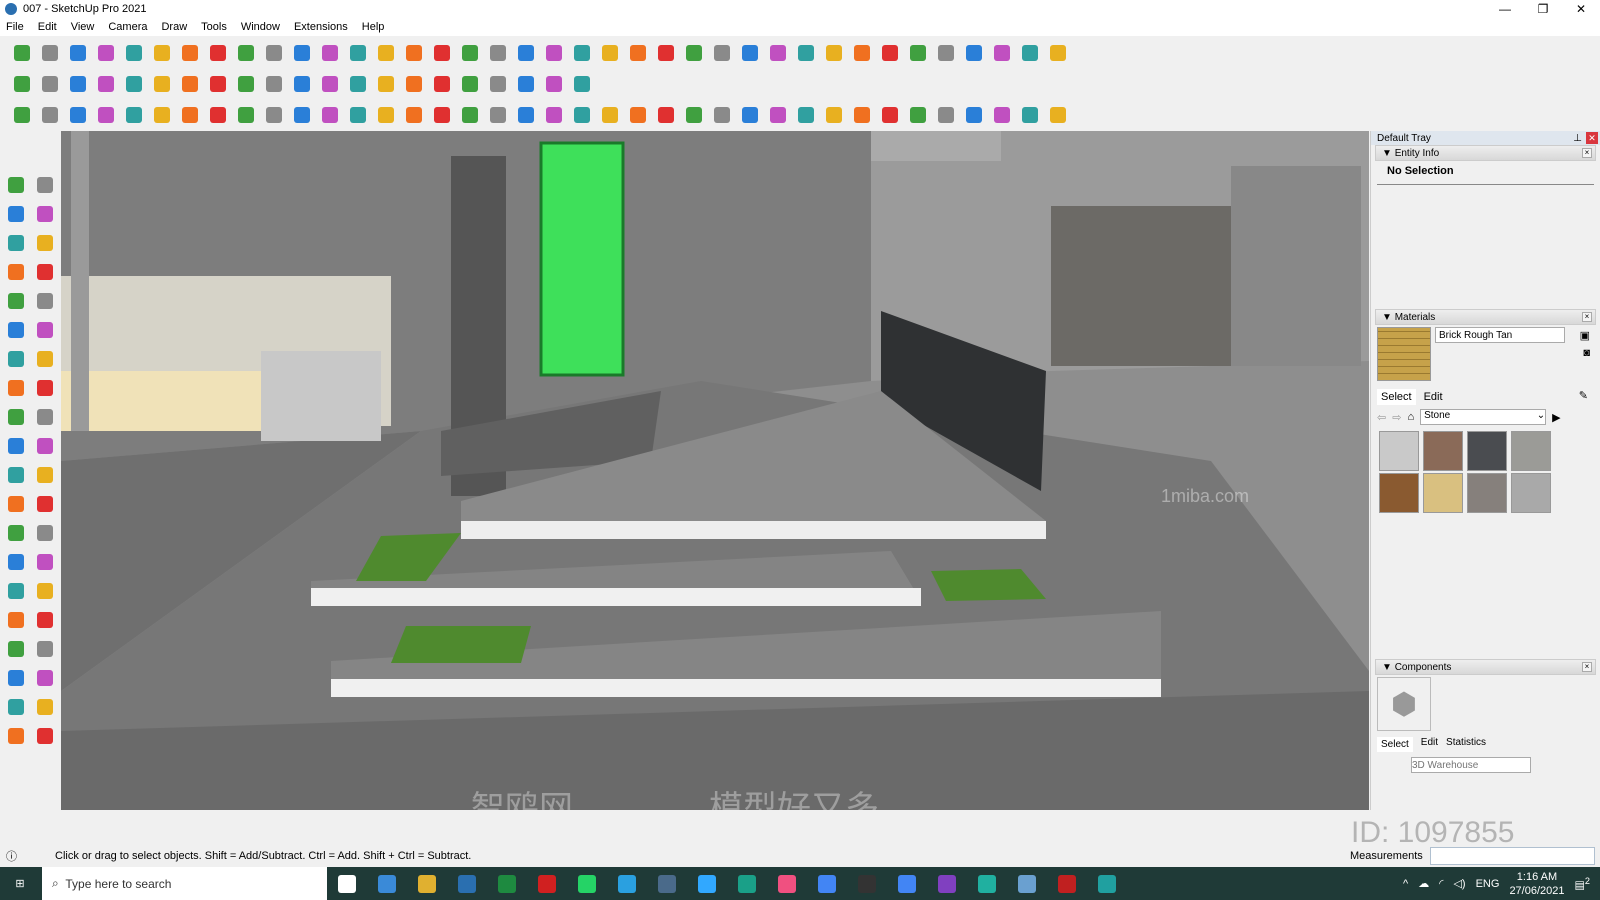  What do you see at coordinates (1396, 397) in the screenshot?
I see `tab-materials-select: Select` at bounding box center [1396, 397].